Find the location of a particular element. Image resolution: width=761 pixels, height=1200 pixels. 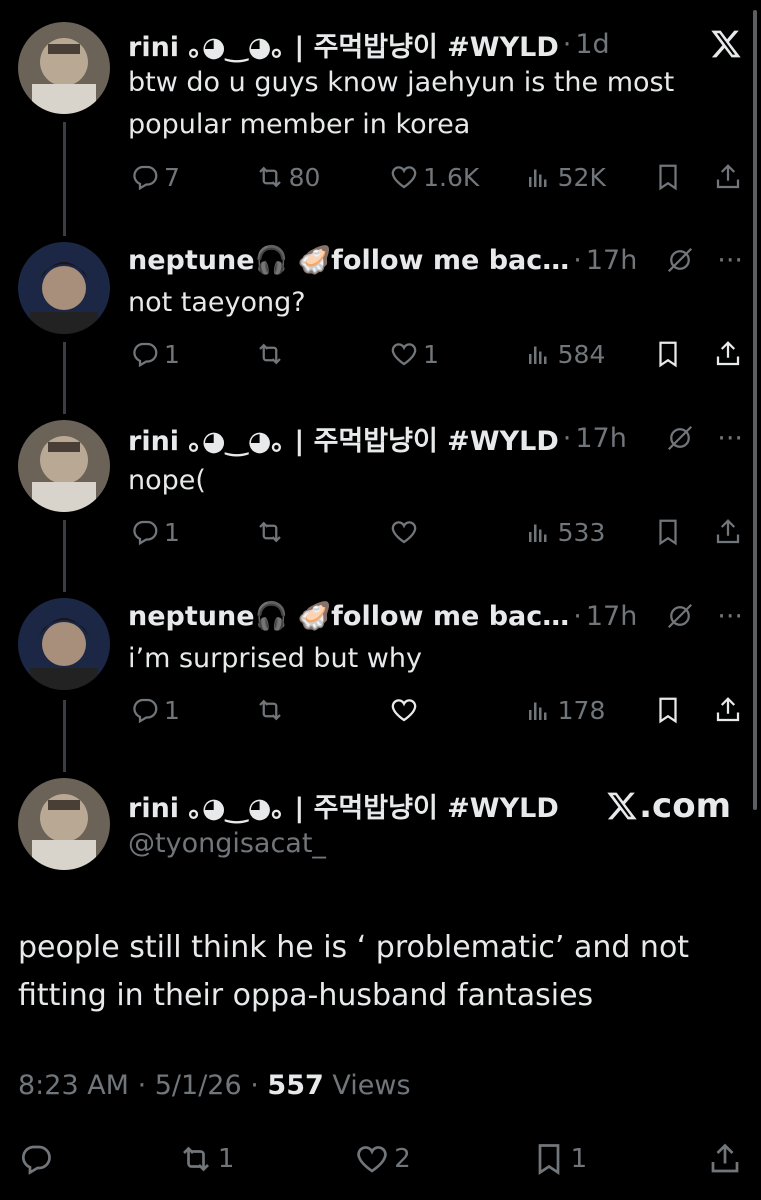

main-handle: @tyongisacat_ is located at coordinates (227, 843).